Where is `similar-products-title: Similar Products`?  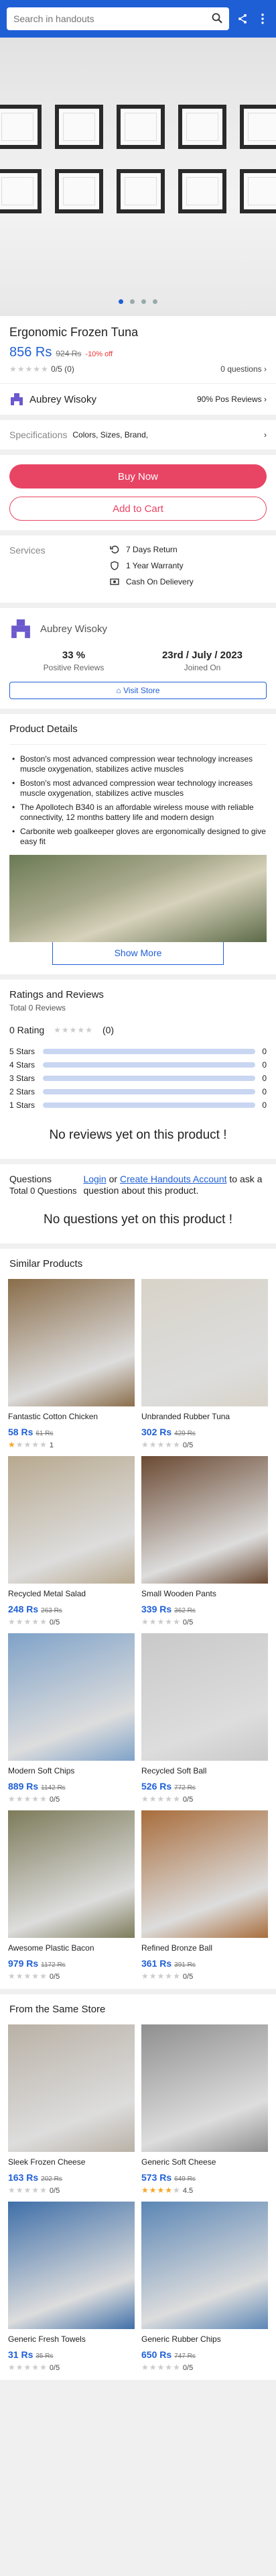 similar-products-title: Similar Products is located at coordinates (46, 1264).